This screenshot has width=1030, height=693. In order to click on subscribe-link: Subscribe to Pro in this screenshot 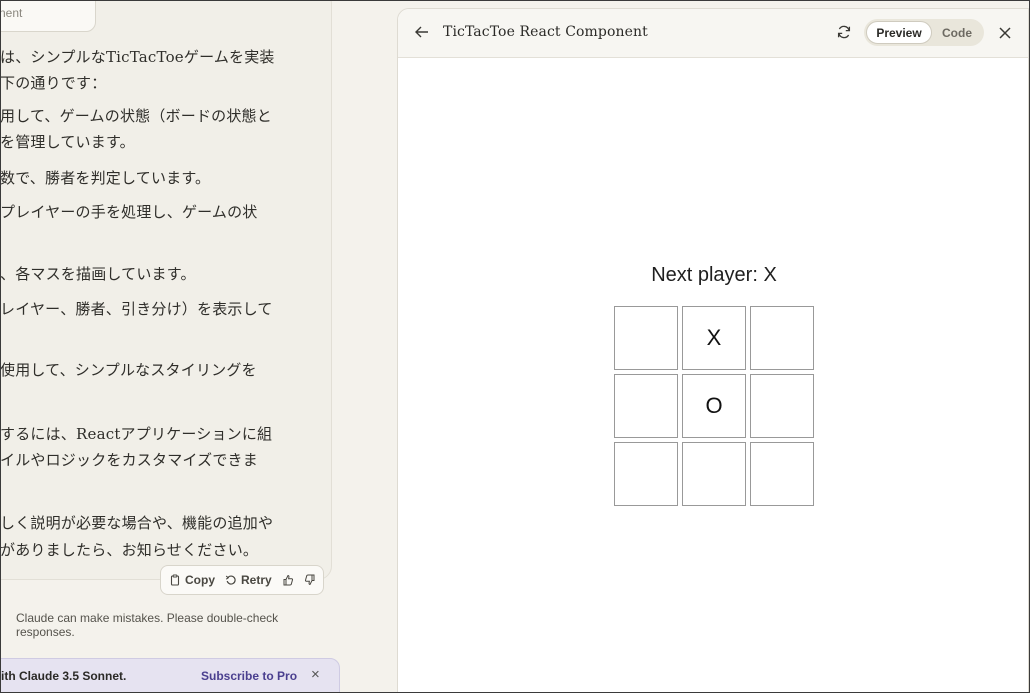, I will do `click(249, 676)`.